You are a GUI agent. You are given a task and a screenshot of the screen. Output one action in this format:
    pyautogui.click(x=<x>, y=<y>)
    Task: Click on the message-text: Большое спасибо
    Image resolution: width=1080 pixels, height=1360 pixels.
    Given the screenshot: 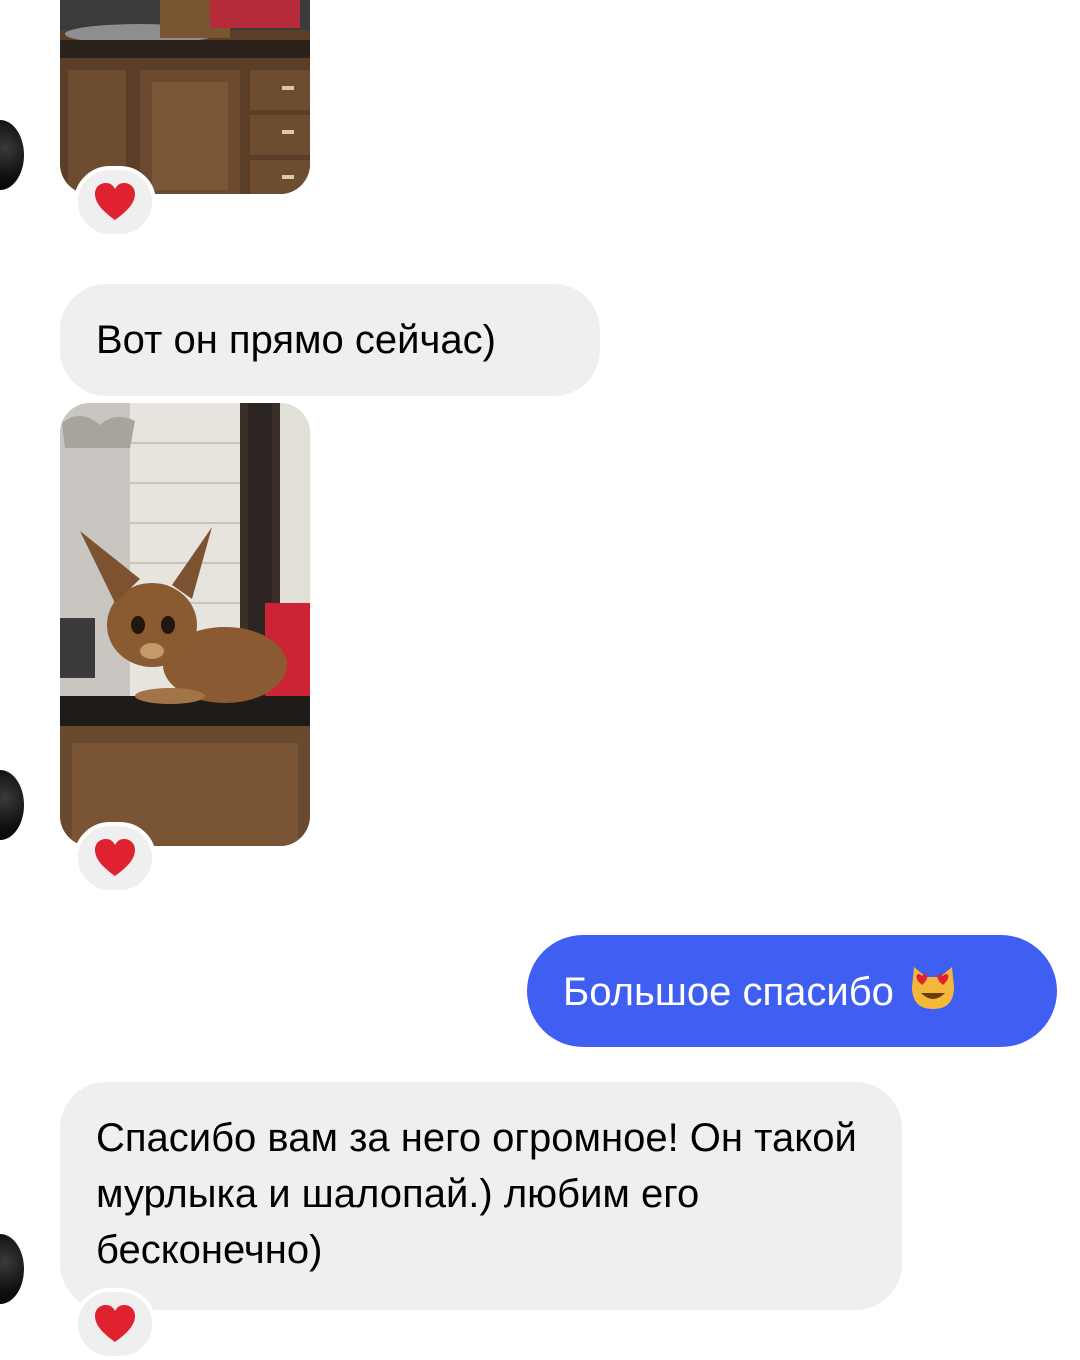 What is the action you would take?
    pyautogui.click(x=728, y=992)
    